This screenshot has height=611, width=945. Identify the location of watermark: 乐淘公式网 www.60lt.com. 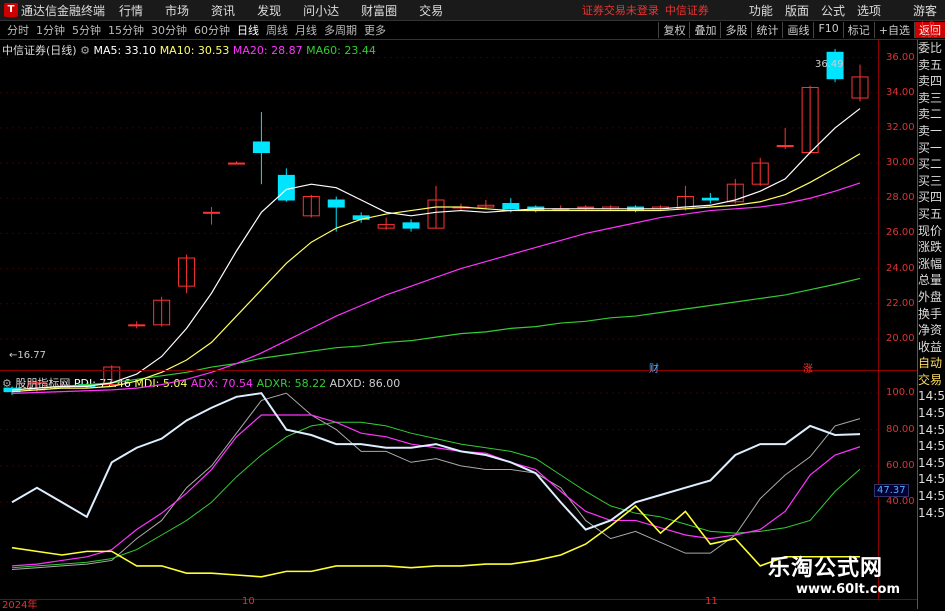
(843, 573).